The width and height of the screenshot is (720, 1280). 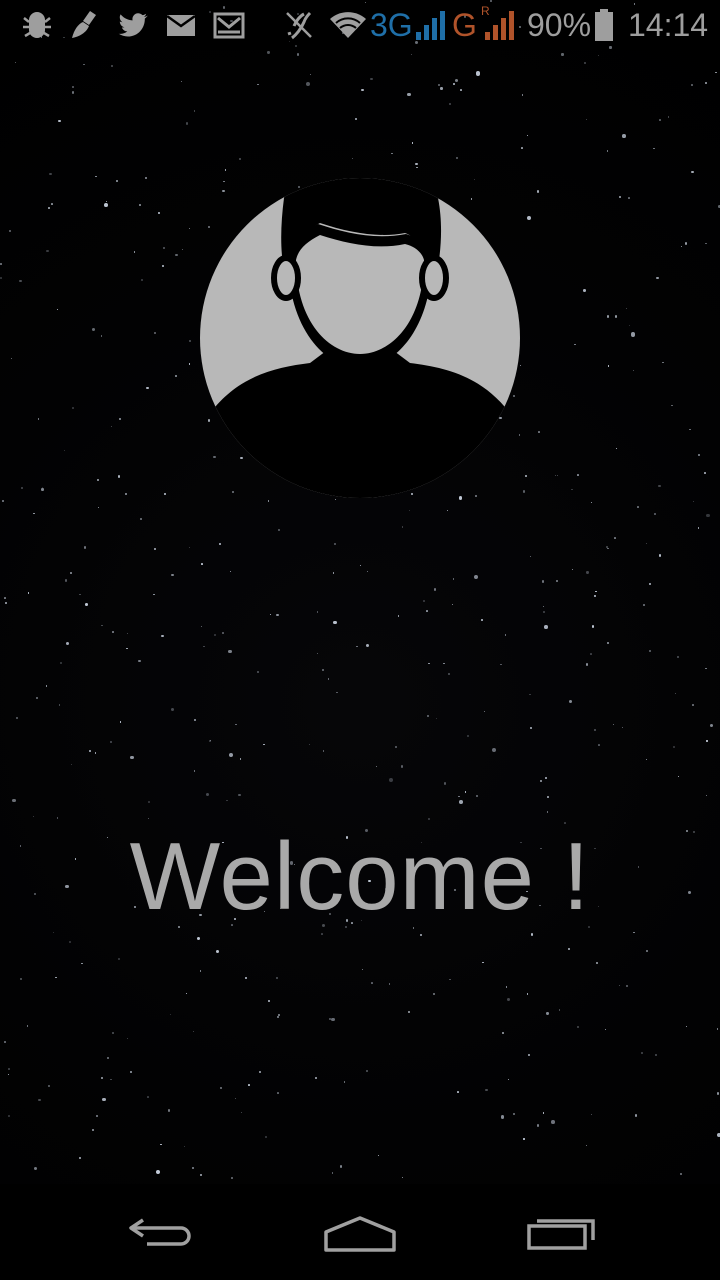 I want to click on home-icon, so click(x=360, y=1234).